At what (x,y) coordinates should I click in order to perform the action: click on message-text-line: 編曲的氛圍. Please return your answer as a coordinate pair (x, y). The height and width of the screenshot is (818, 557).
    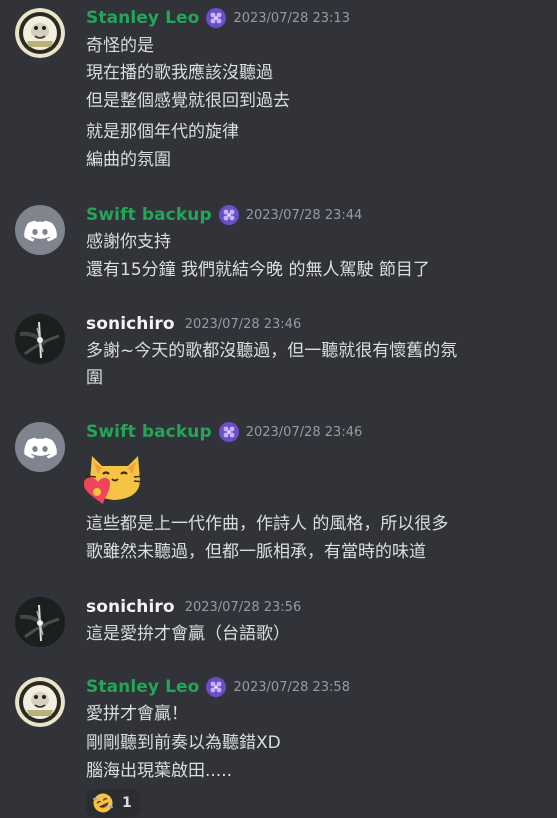
    Looking at the image, I should click on (128, 160).